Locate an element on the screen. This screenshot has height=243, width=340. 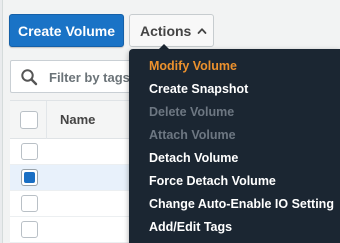
create-volume-button: Create Volume is located at coordinates (66, 30).